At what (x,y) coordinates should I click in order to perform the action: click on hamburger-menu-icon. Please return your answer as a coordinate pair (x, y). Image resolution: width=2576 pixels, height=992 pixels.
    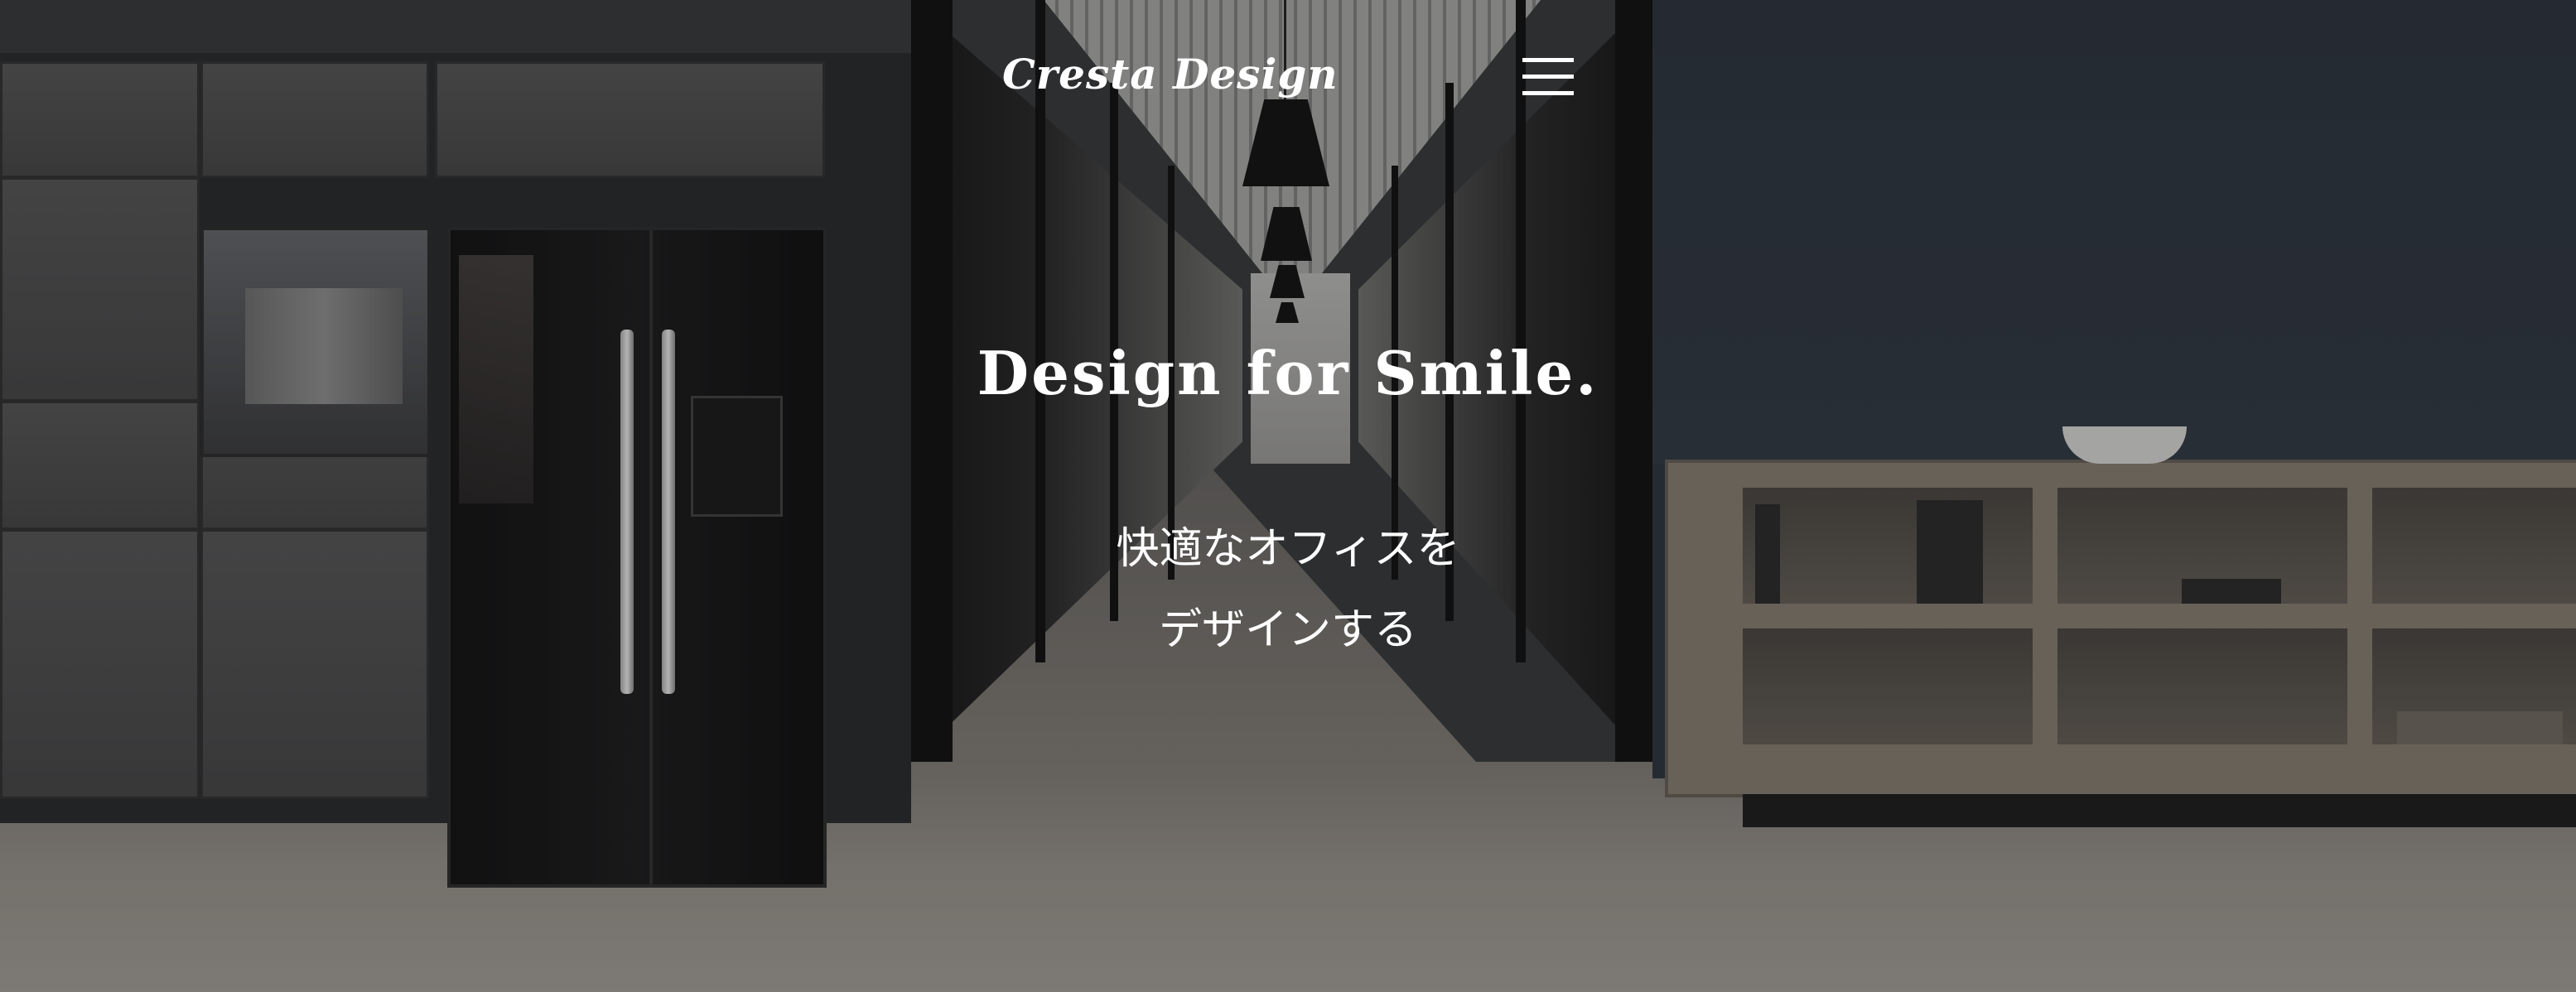
    Looking at the image, I should click on (1548, 77).